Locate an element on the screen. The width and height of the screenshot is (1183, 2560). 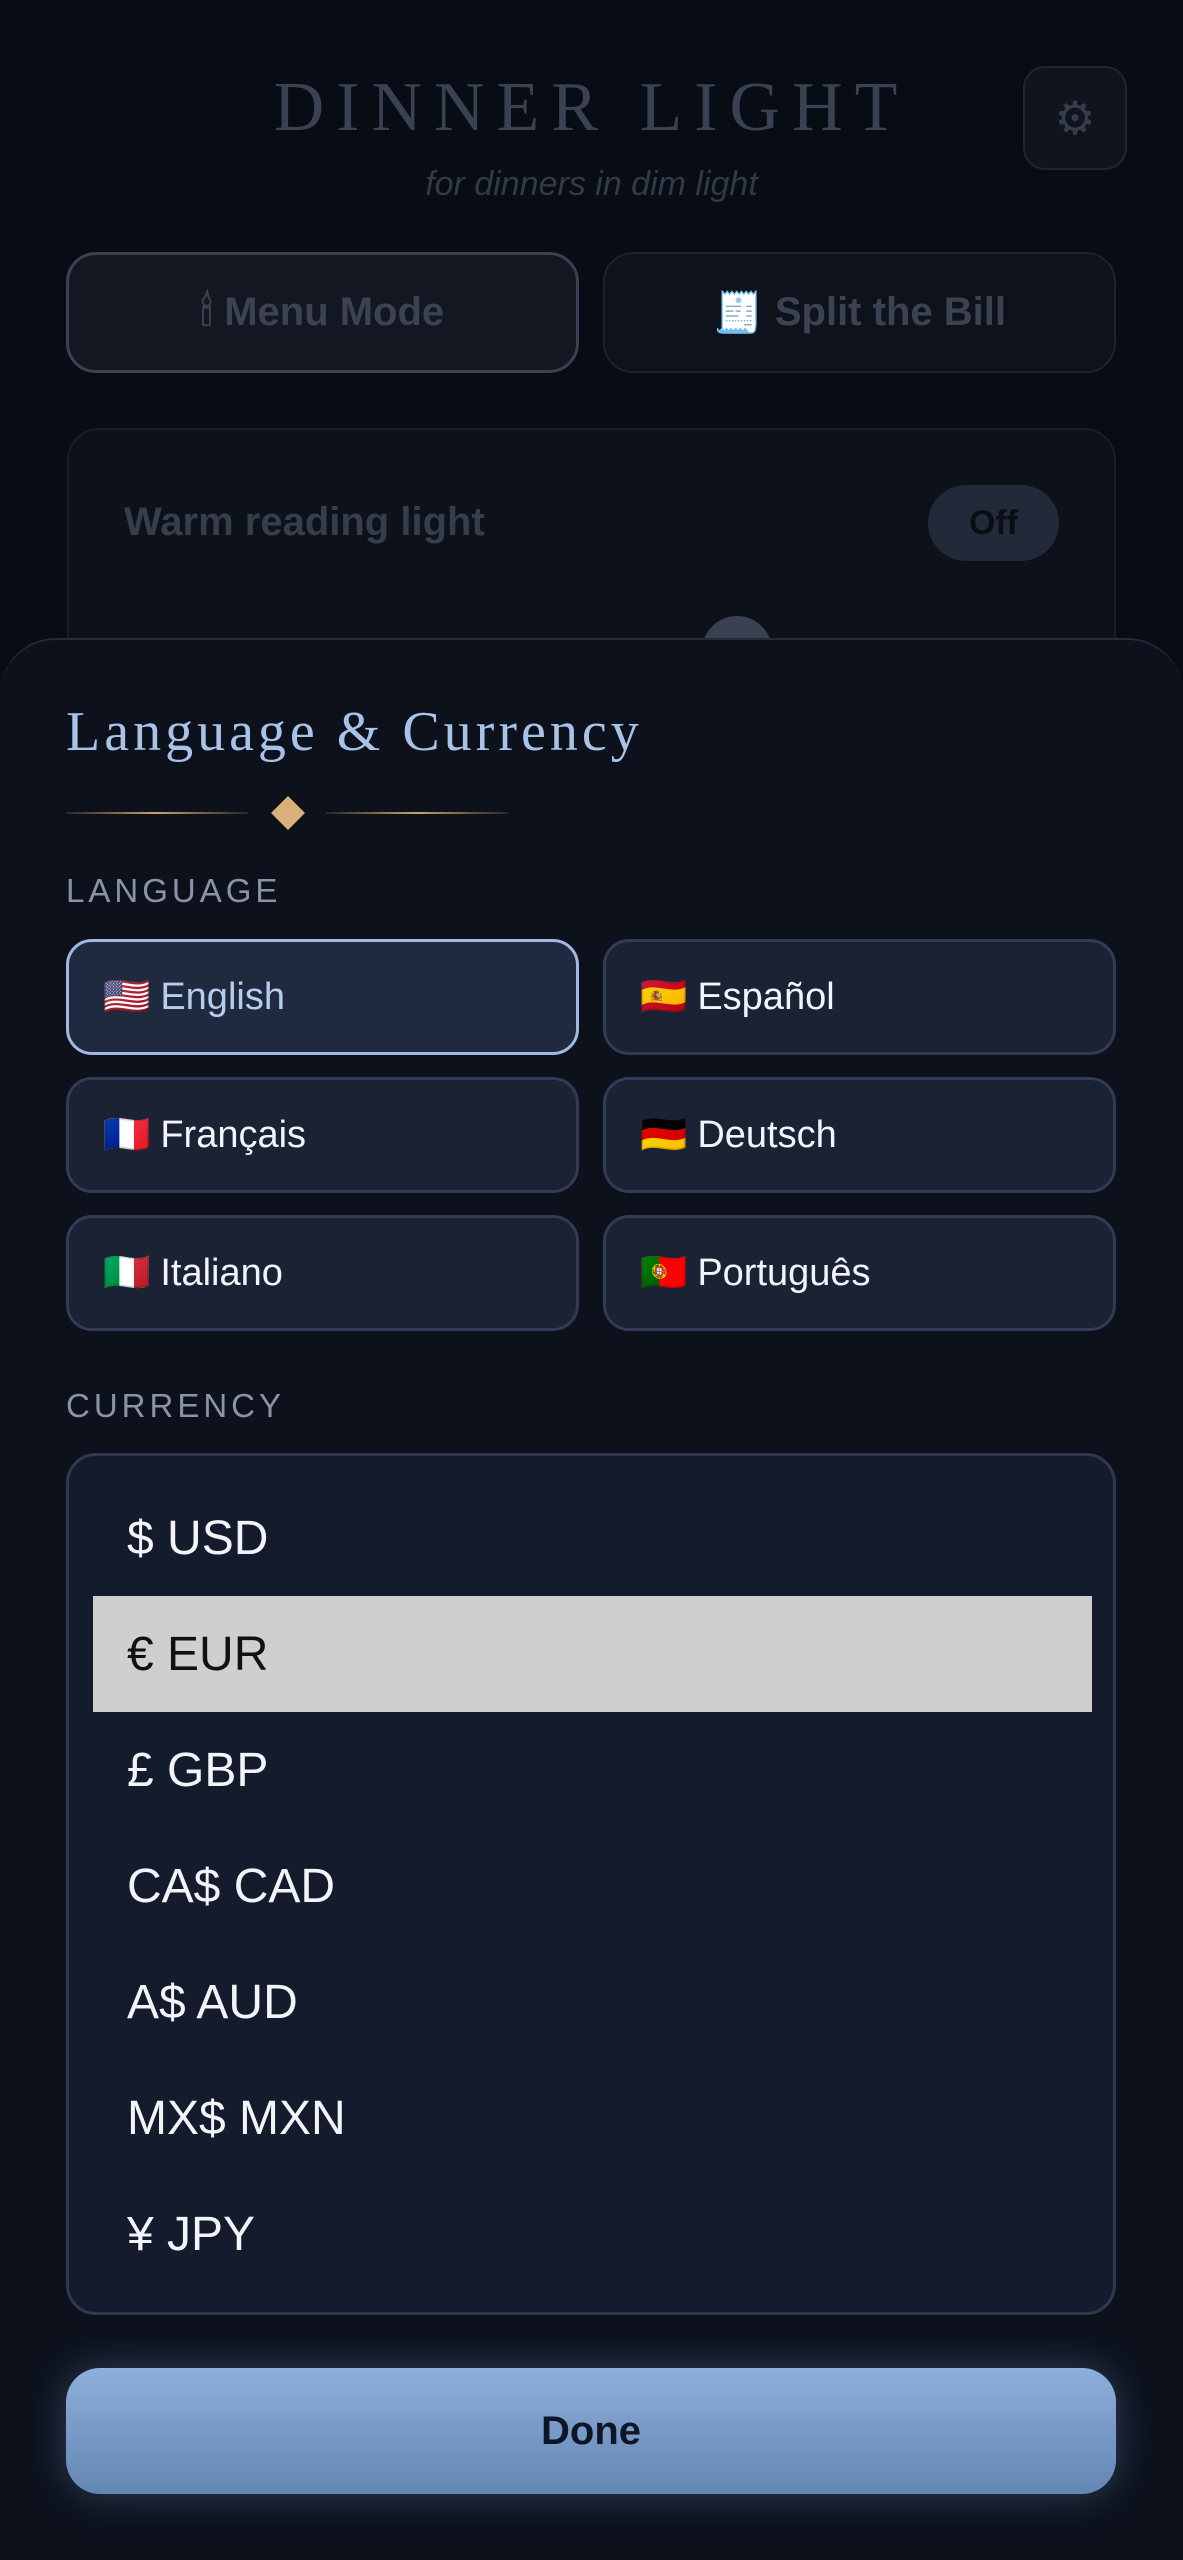
pt-flag-icon: 🇵🇹 is located at coordinates (664, 1273).